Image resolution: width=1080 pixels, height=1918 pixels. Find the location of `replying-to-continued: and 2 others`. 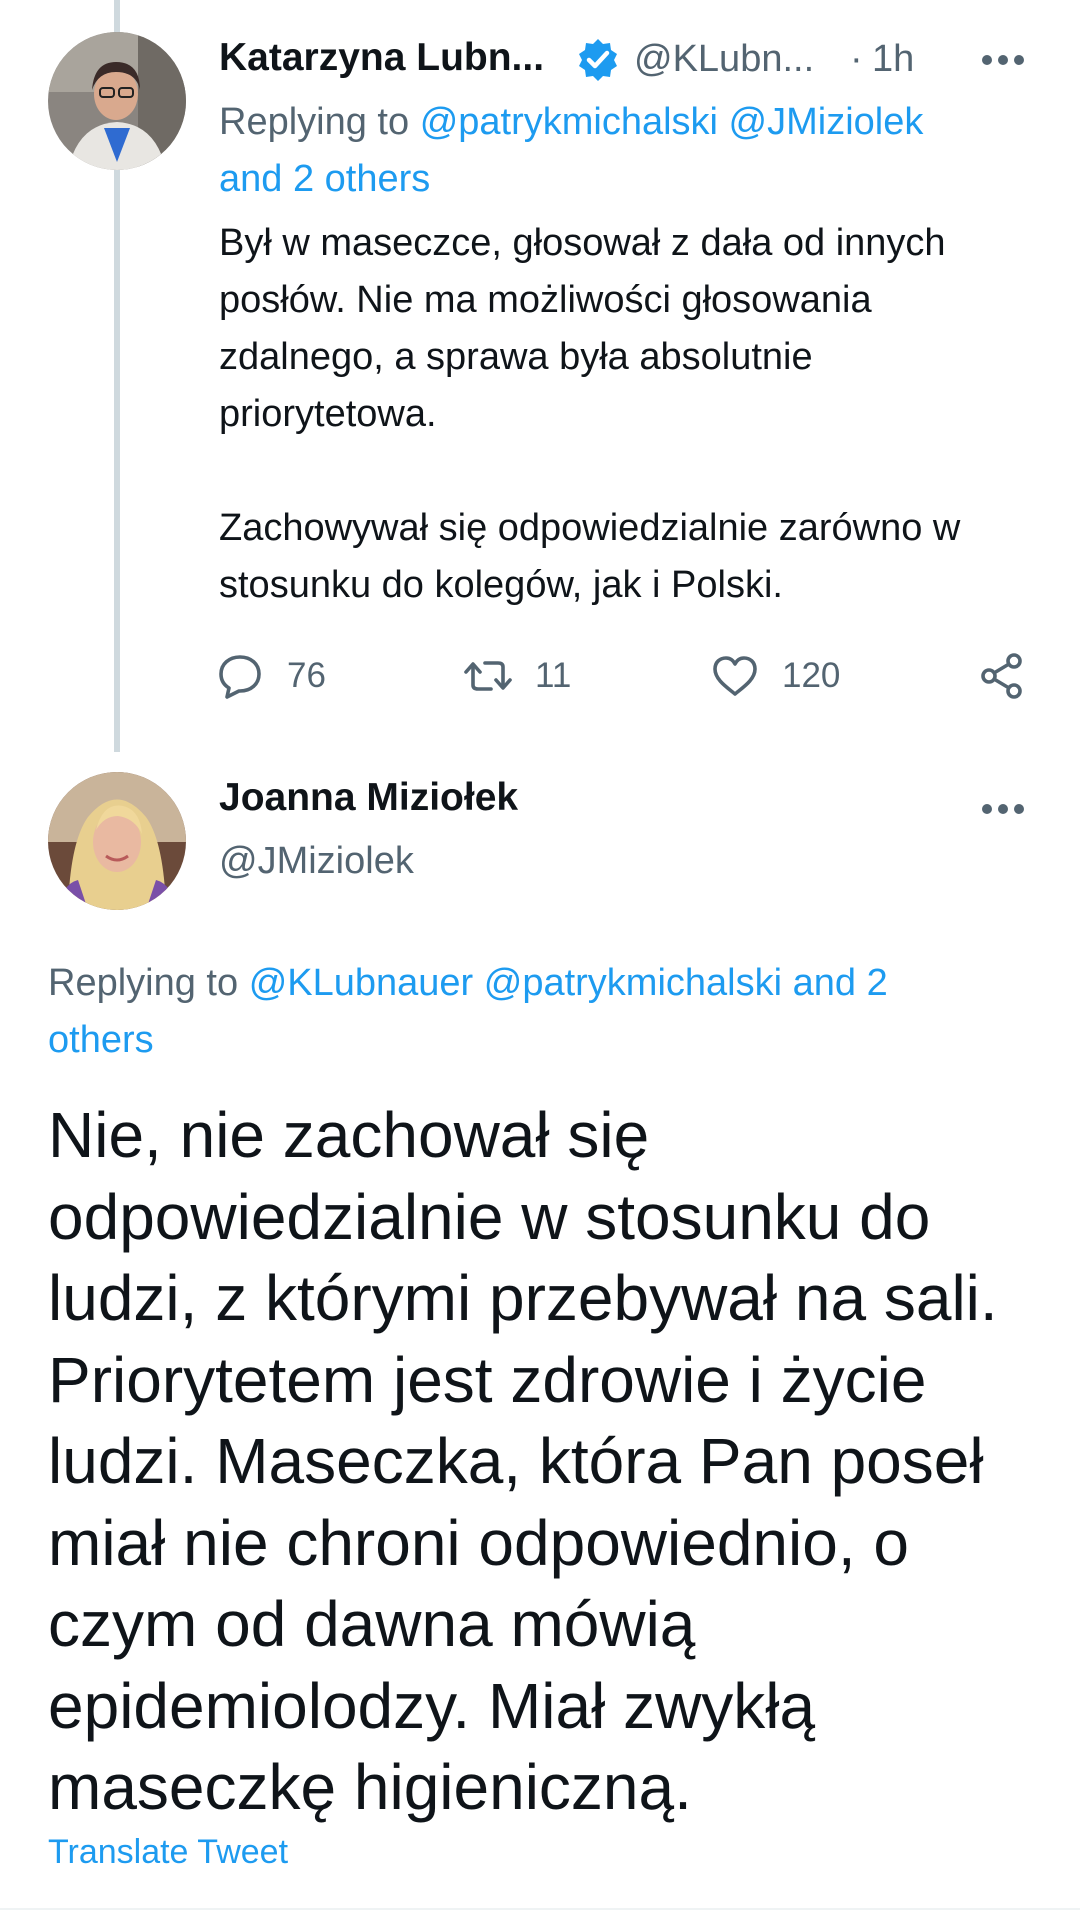

replying-to-continued: and 2 others is located at coordinates (324, 179).